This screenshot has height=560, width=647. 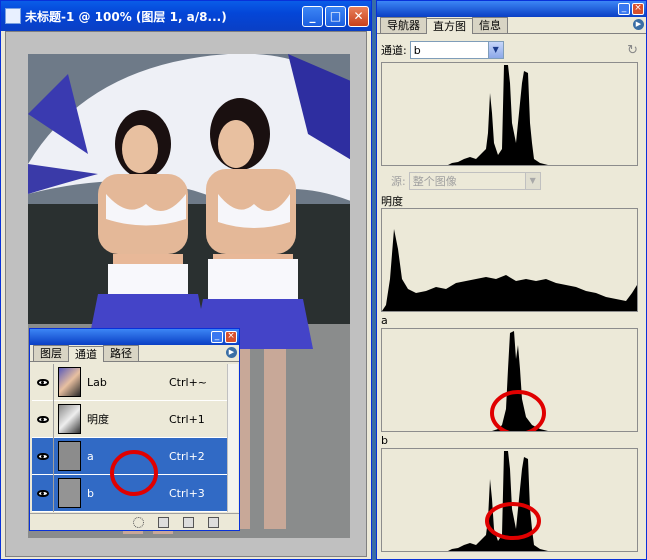 I want to click on document-title-bar: 未标题-1 @ 100% (图层 1, a/8...) _ □ ✕, so click(x=186, y=16).